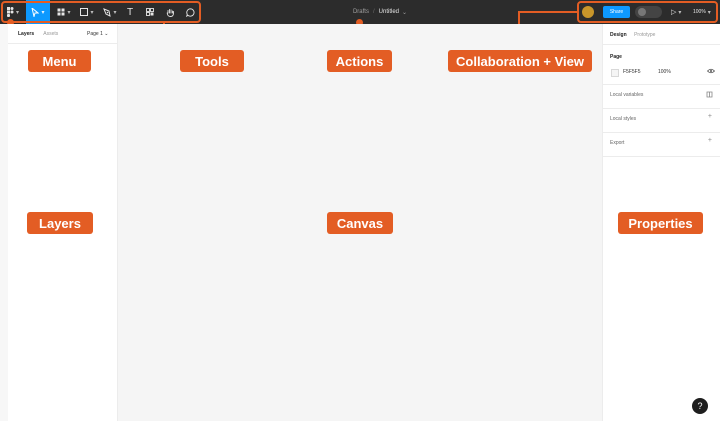  Describe the element at coordinates (212, 61) in the screenshot. I see `tools-annotation: Tools` at that location.